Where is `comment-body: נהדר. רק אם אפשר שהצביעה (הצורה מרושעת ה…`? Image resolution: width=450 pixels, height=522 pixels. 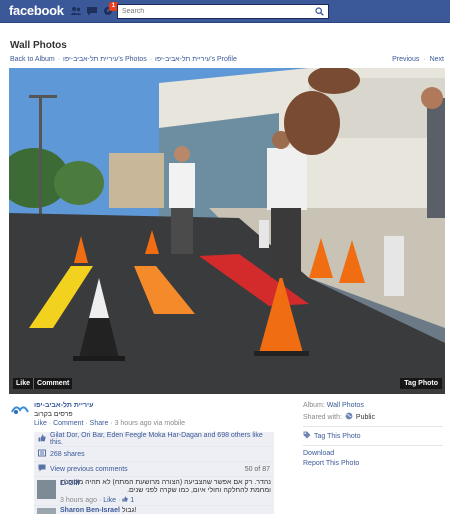 comment-body: נהדר. רק אם אפשר שהצביעה (הצורה מרושעת ה… is located at coordinates (165, 491).